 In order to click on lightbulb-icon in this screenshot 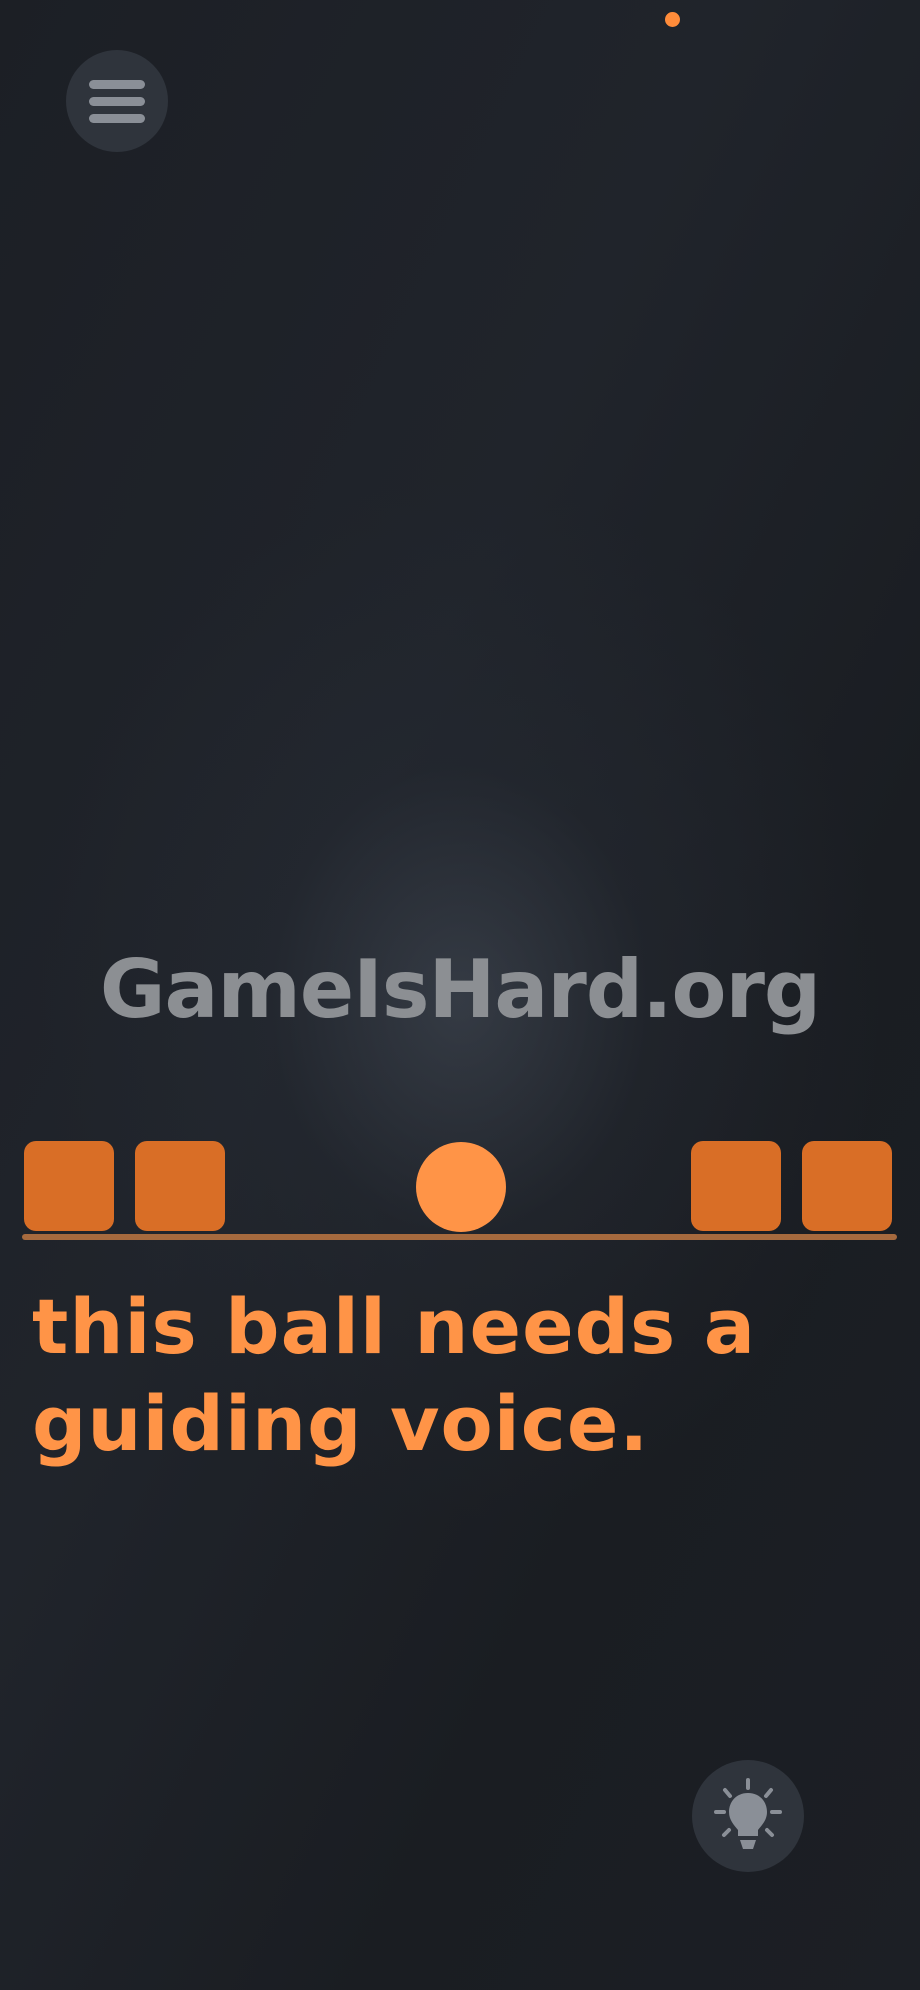, I will do `click(748, 1813)`.